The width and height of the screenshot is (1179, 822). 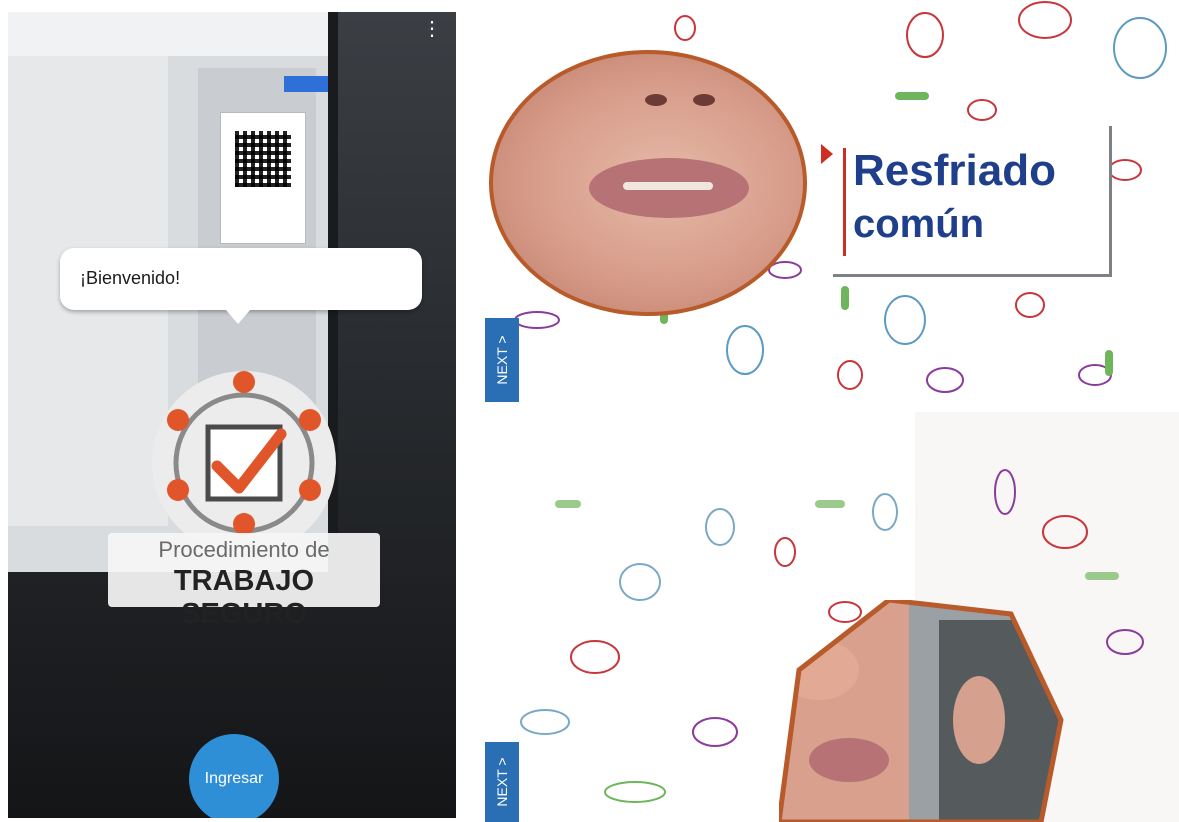 I want to click on nostril-right, so click(x=704, y=100).